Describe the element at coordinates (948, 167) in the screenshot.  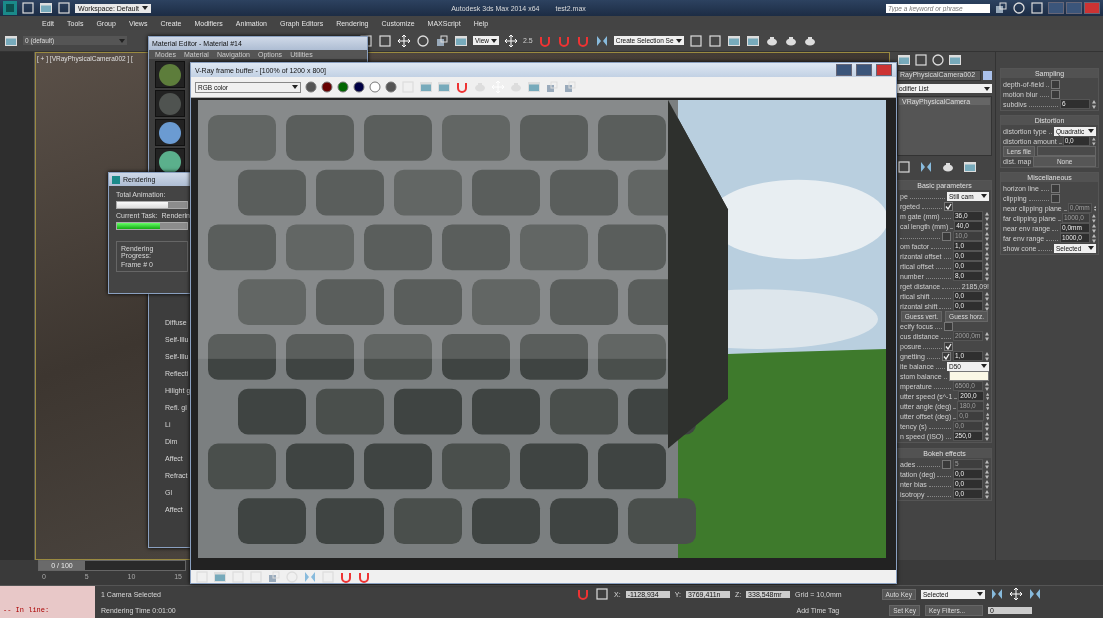
I see `teapot-icon` at that location.